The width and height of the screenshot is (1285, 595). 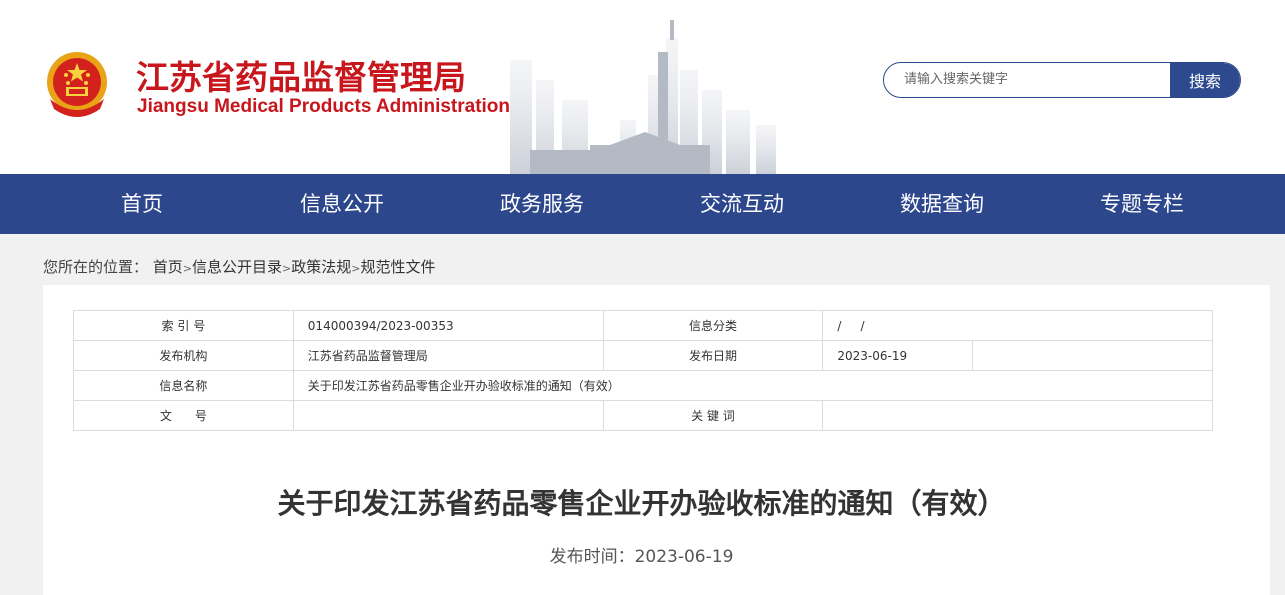 I want to click on breadcrumb-normative-docs: 规范性文件, so click(x=398, y=267).